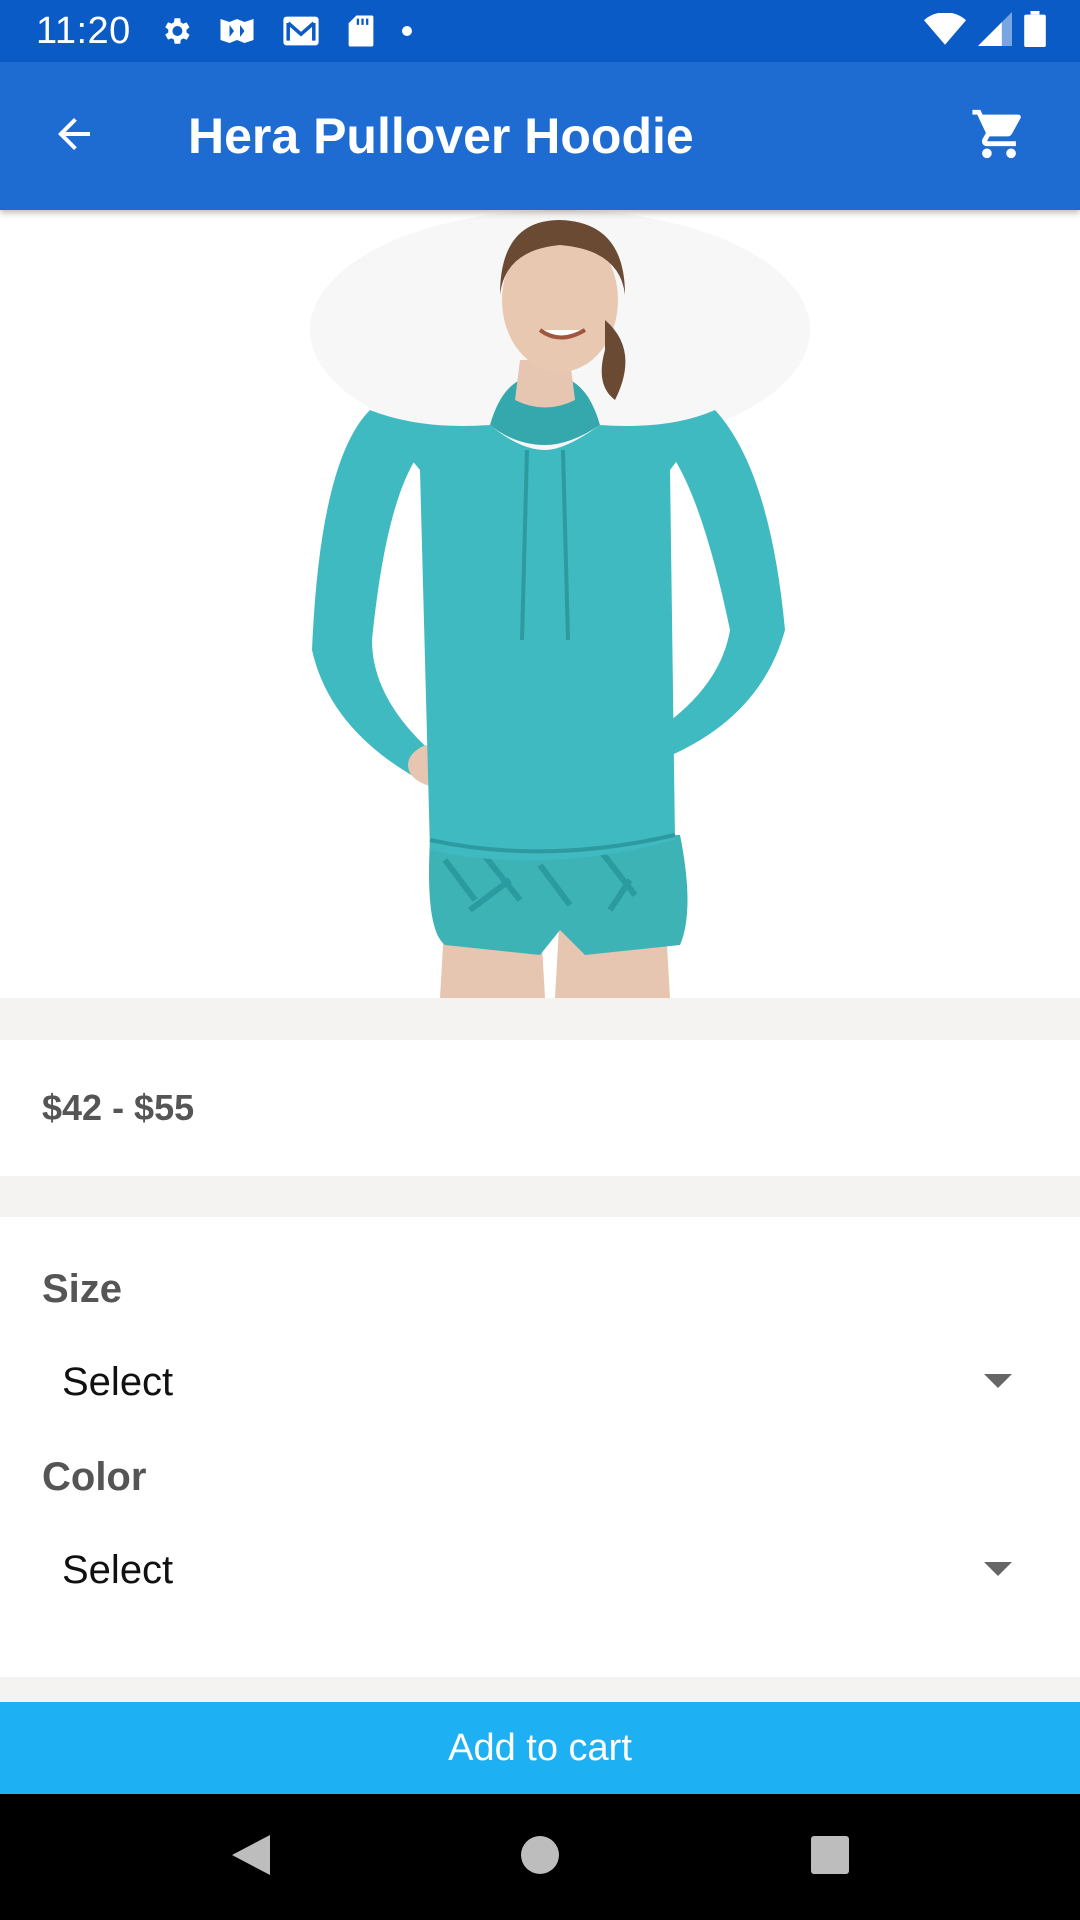 Image resolution: width=1080 pixels, height=1920 pixels. I want to click on cart-button, so click(999, 136).